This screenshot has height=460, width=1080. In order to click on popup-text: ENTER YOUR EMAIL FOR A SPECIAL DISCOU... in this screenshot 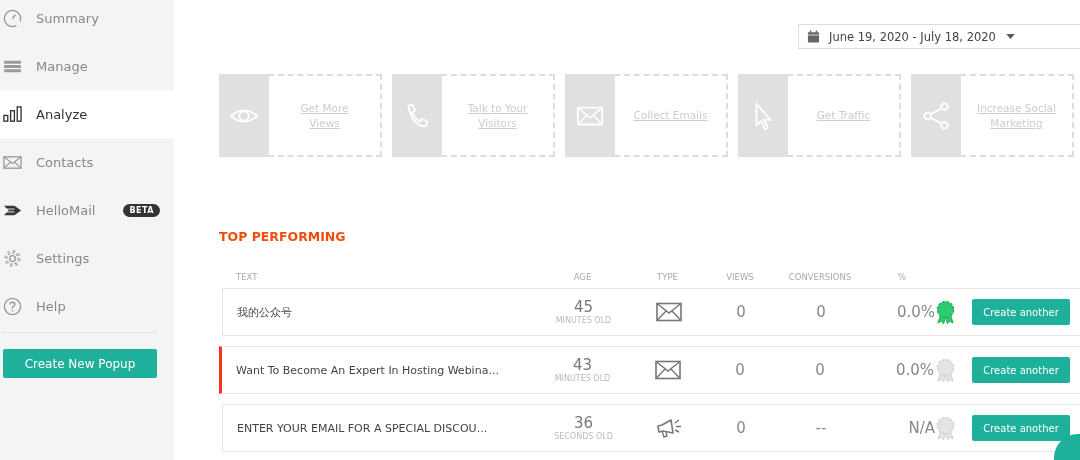, I will do `click(362, 428)`.